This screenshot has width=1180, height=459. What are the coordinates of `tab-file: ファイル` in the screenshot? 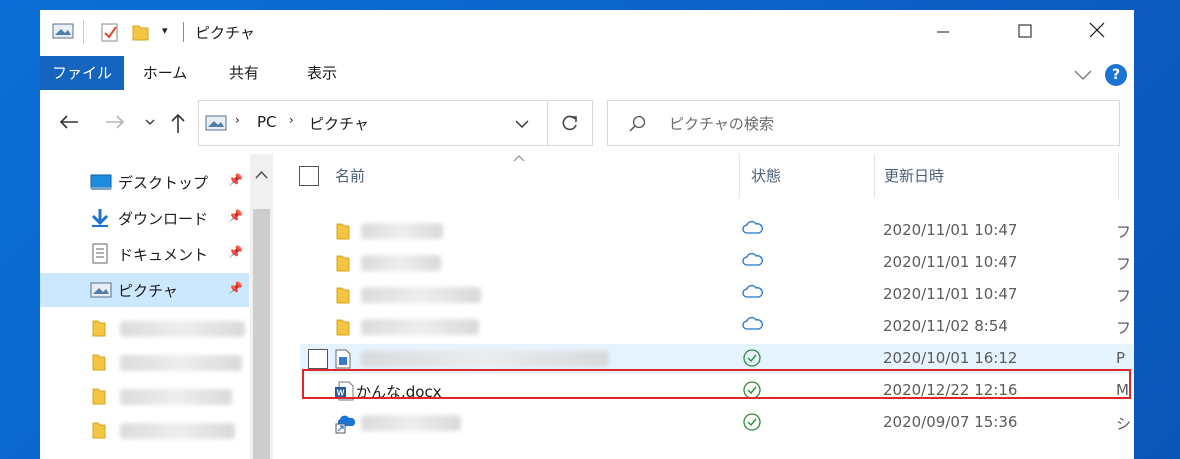 It's located at (82, 73).